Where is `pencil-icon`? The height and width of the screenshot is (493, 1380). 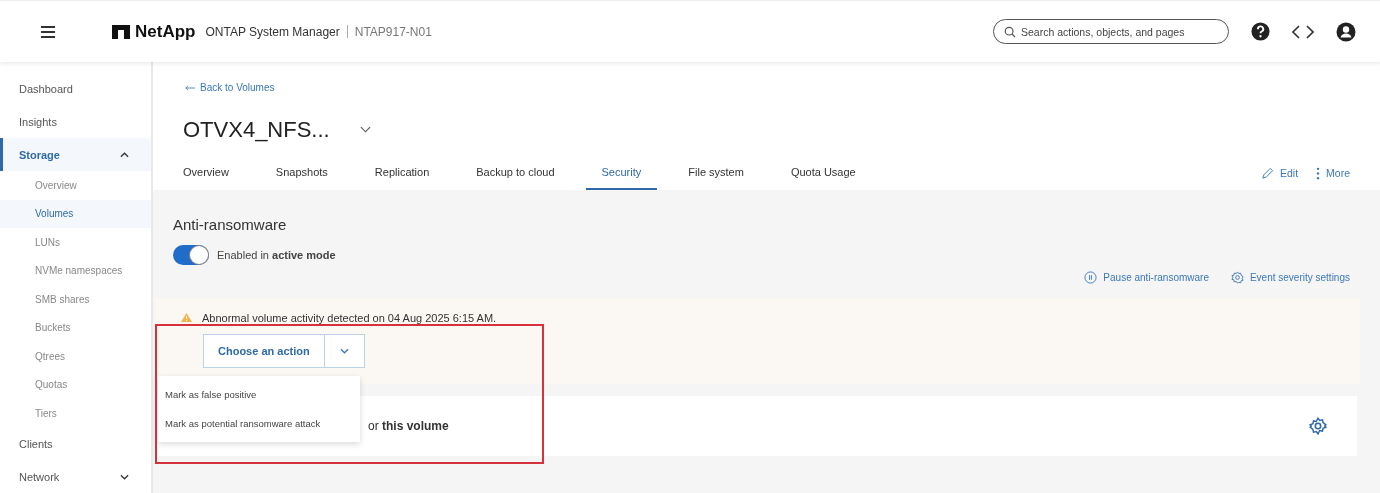 pencil-icon is located at coordinates (1267, 173).